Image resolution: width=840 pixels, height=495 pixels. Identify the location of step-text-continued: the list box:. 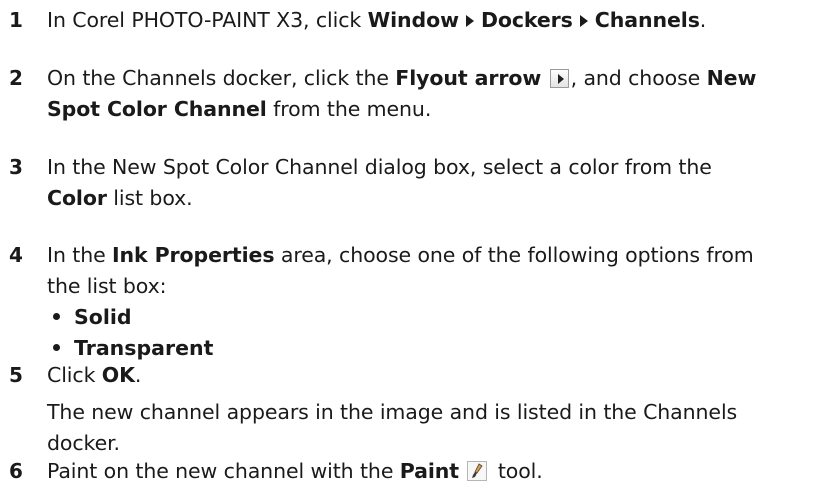
(107, 286).